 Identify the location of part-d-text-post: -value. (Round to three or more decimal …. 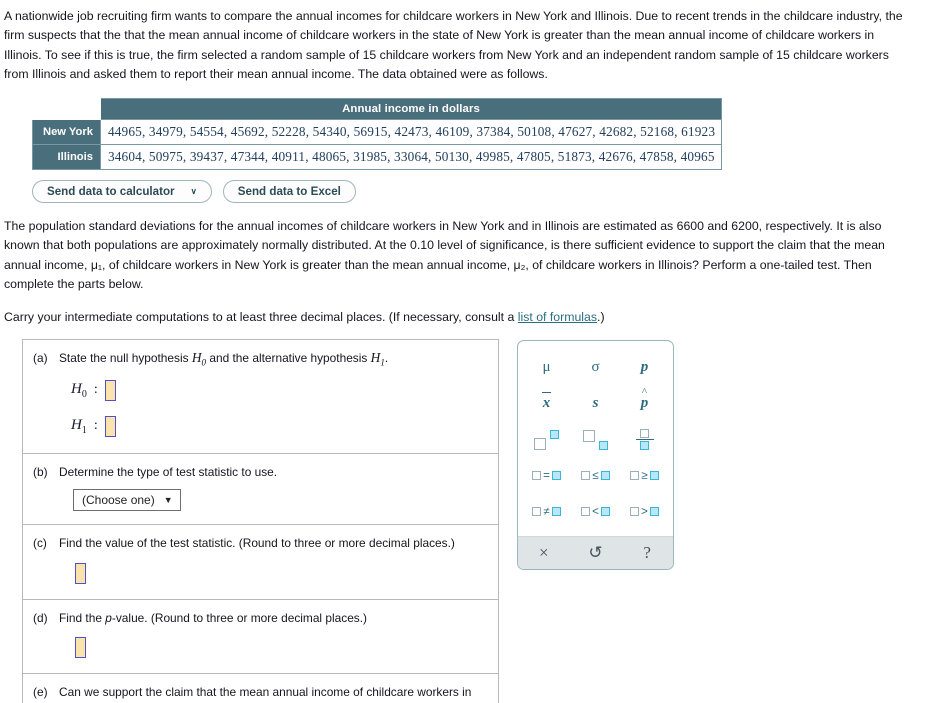
(239, 617).